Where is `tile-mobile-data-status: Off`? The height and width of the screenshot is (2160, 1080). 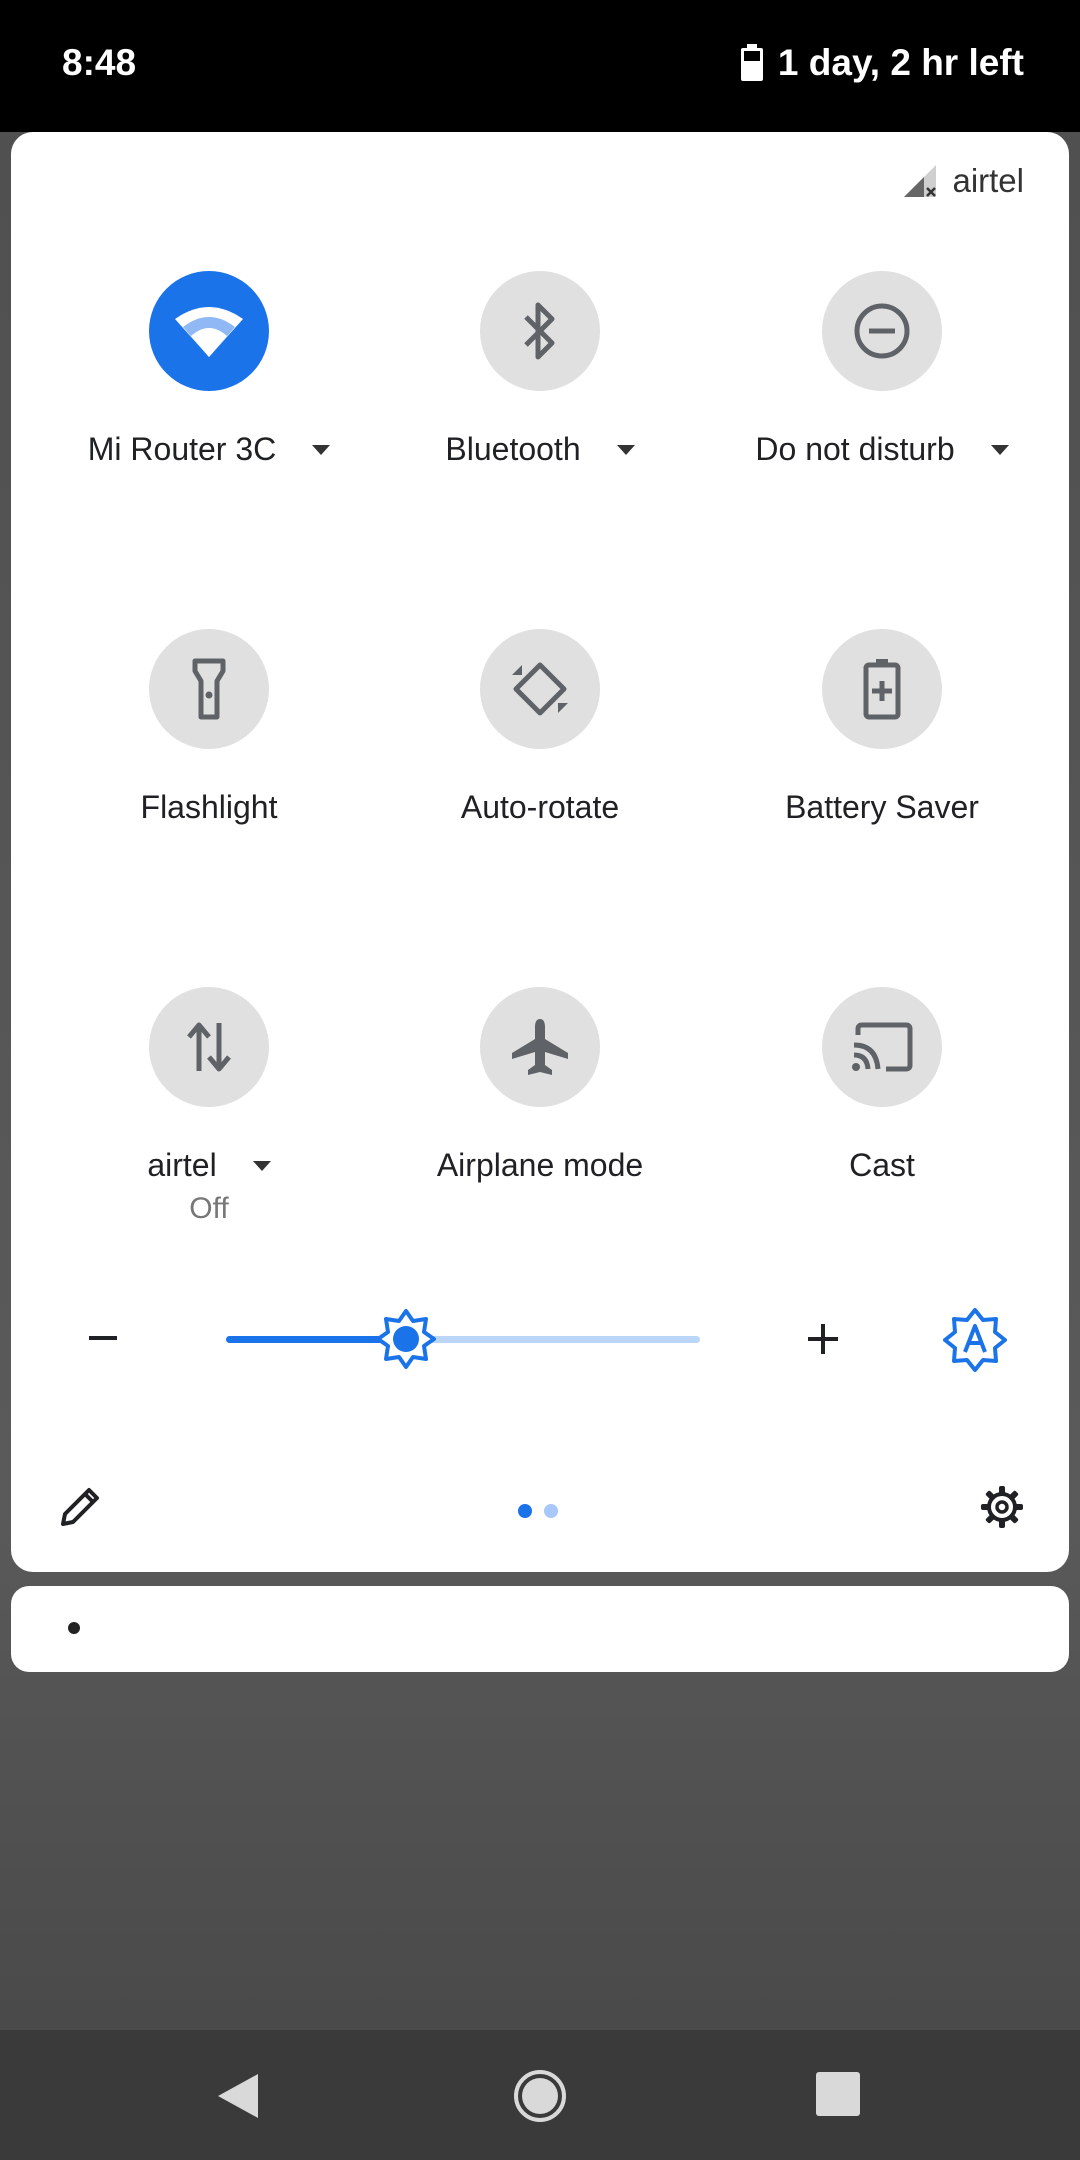
tile-mobile-data-status: Off is located at coordinates (209, 1208).